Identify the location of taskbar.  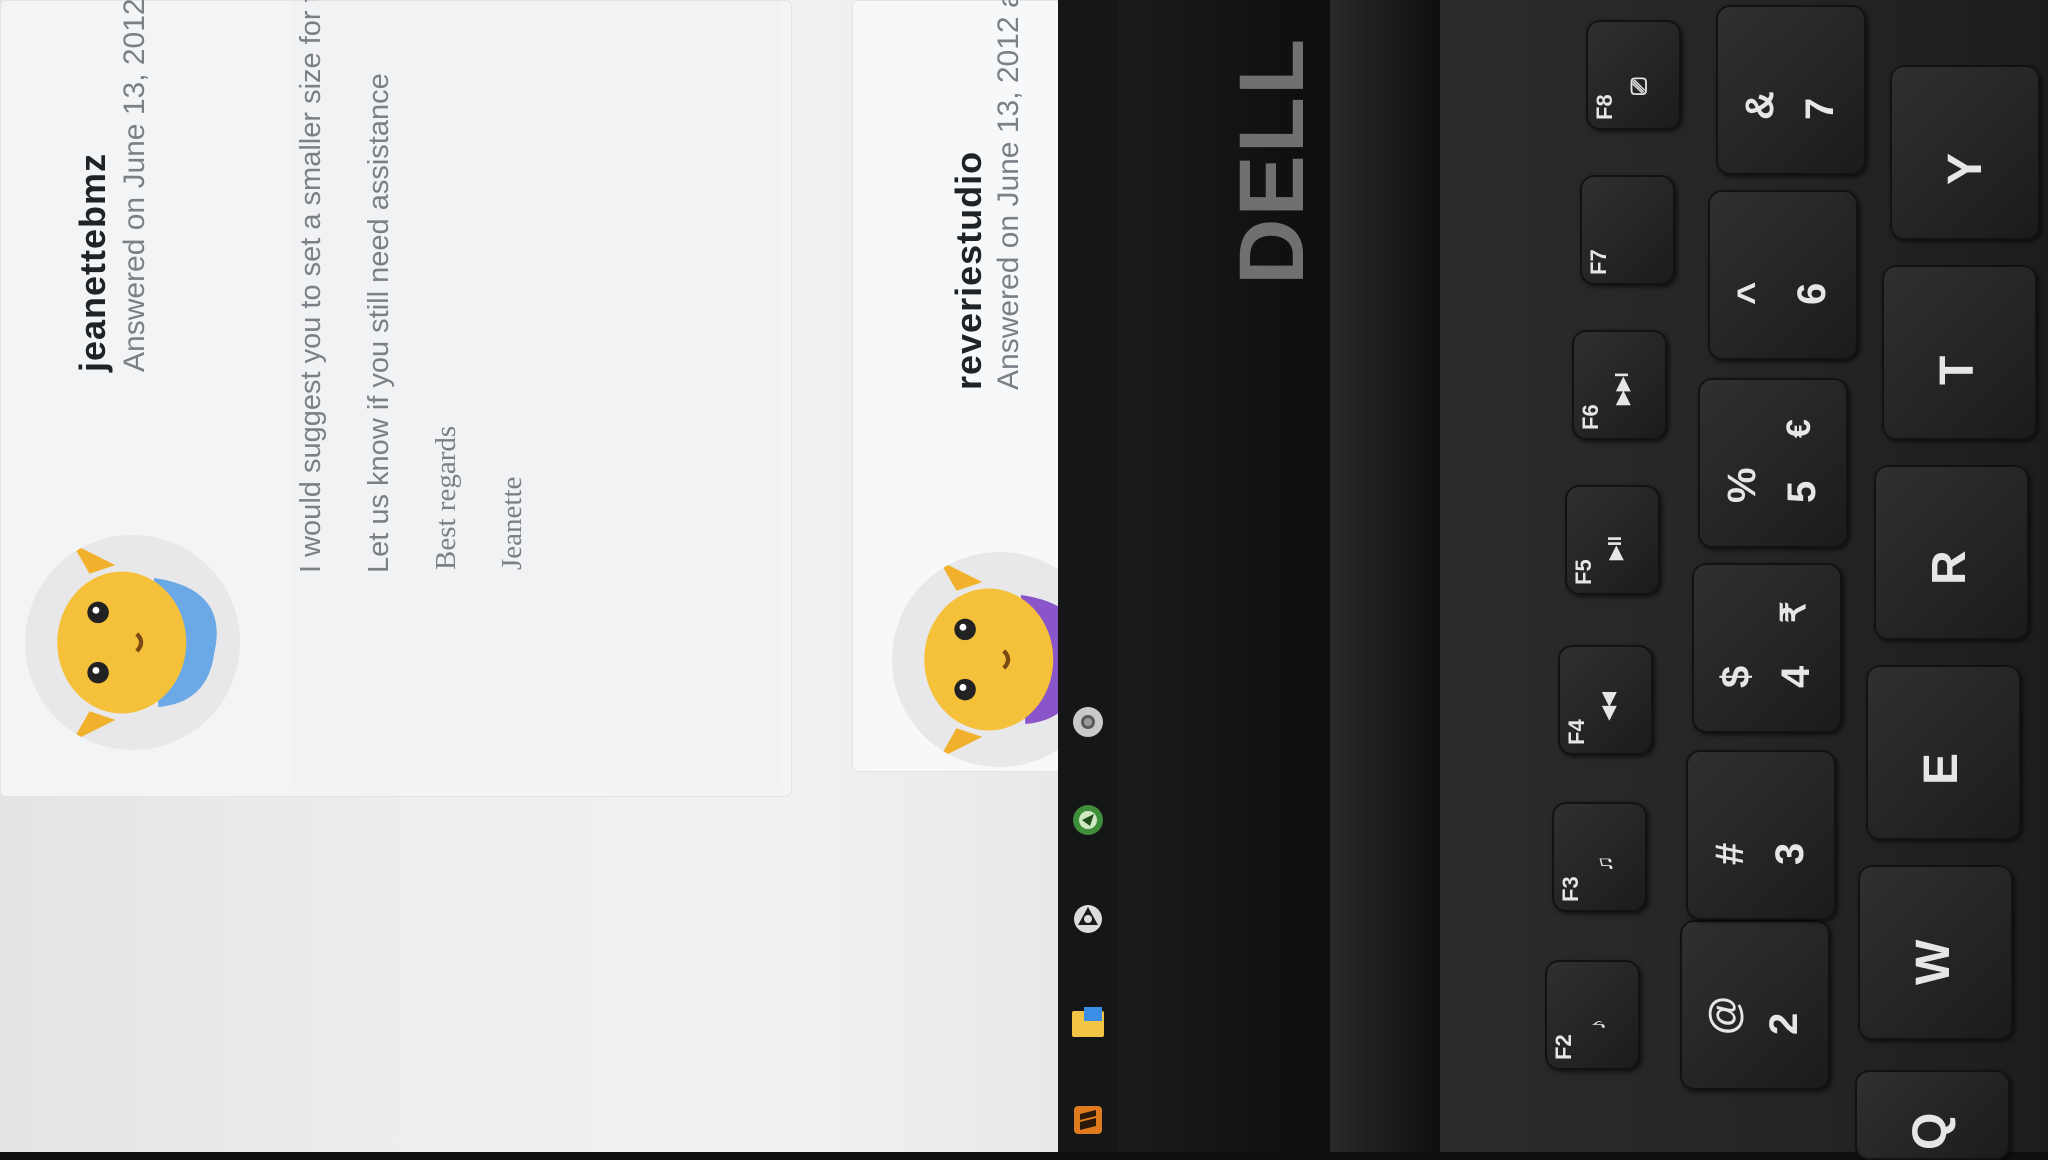
(1088, 576).